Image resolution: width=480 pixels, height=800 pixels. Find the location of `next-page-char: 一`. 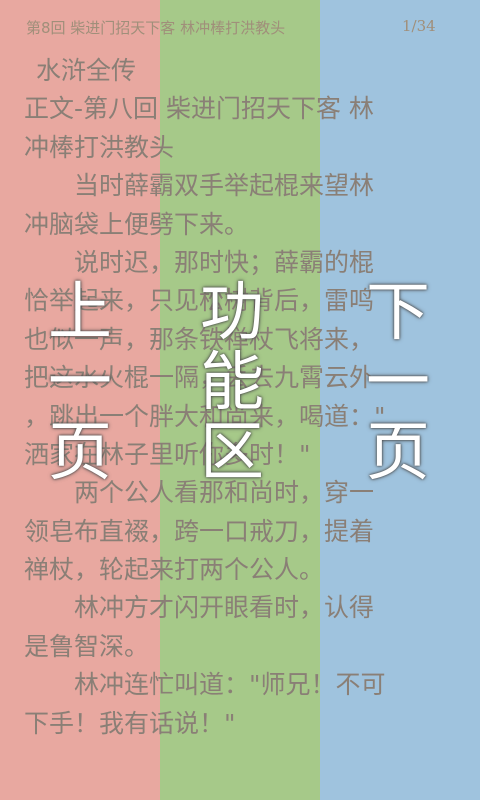

next-page-char: 一 is located at coordinates (398, 383).